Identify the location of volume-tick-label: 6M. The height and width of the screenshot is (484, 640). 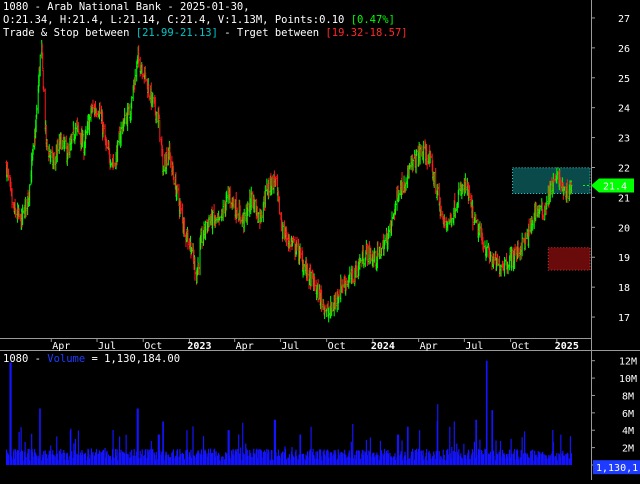
(628, 414).